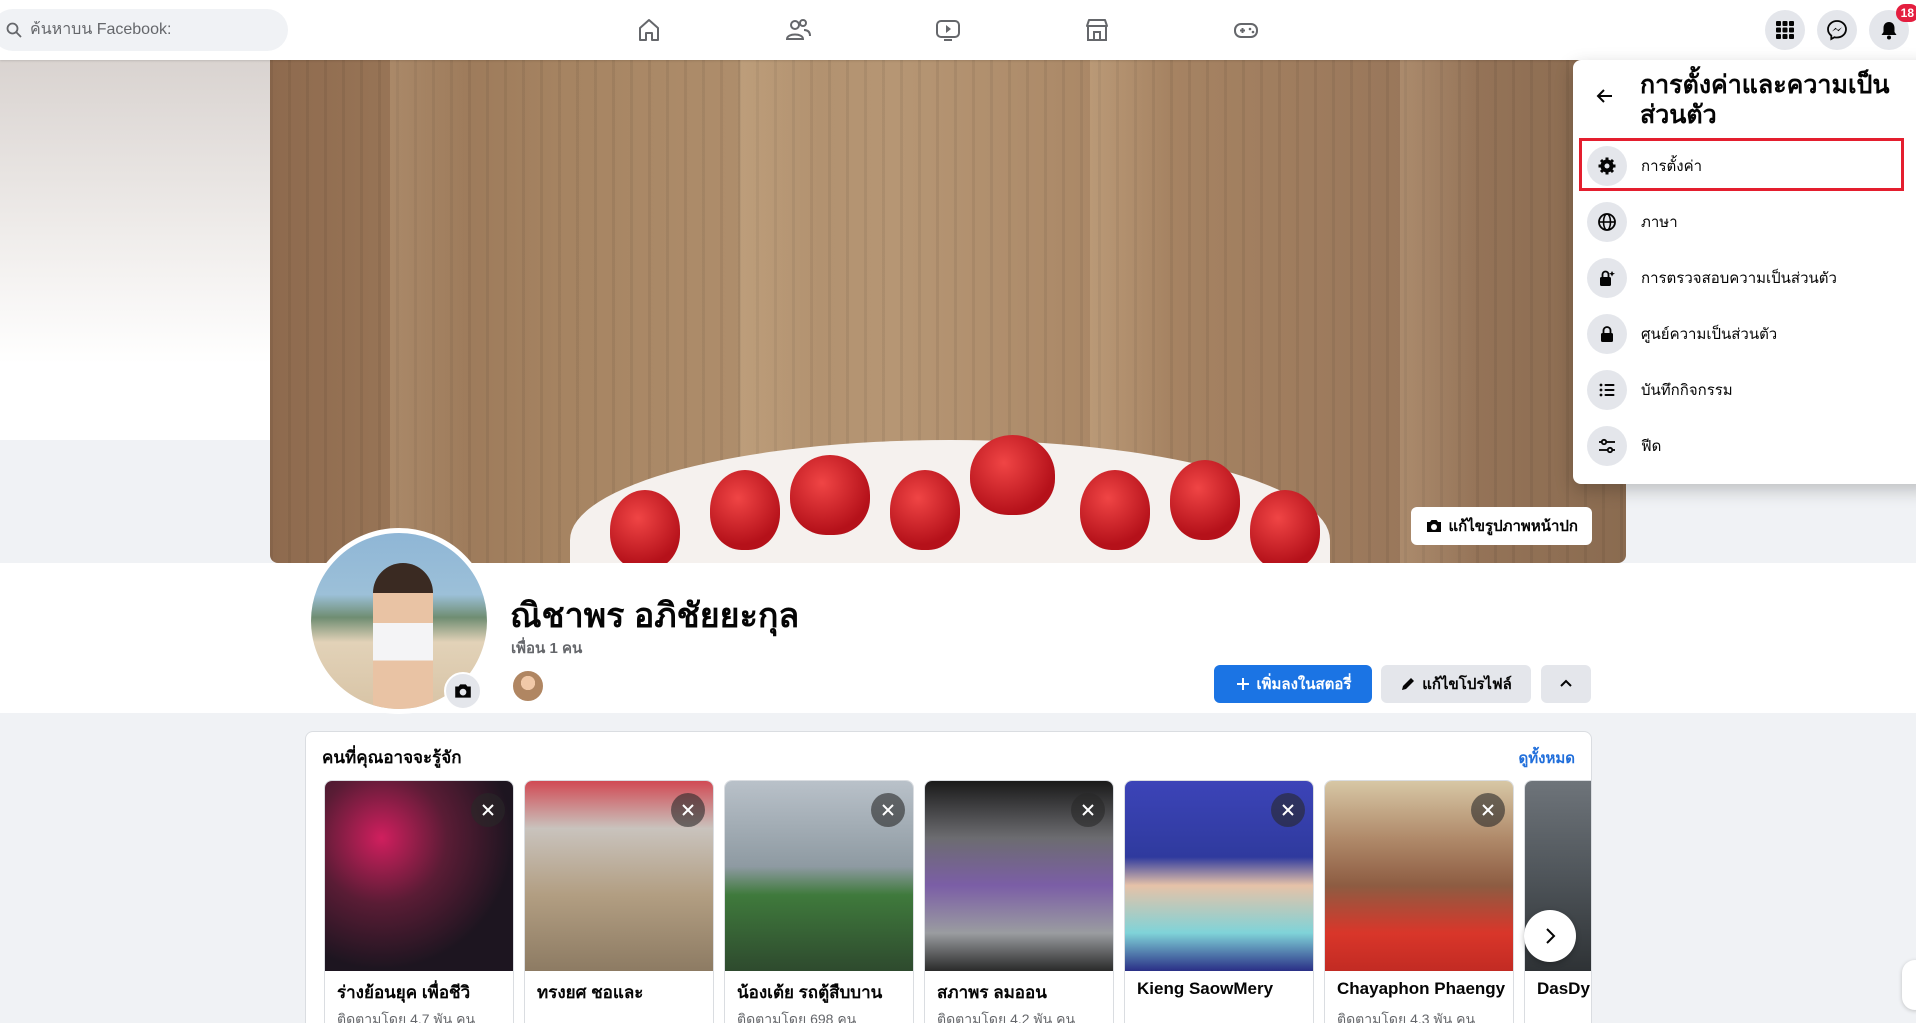 The height and width of the screenshot is (1023, 1916). What do you see at coordinates (809, 992) in the screenshot?
I see `person-name: น้องเต้ย รถตู้สืบบาน` at bounding box center [809, 992].